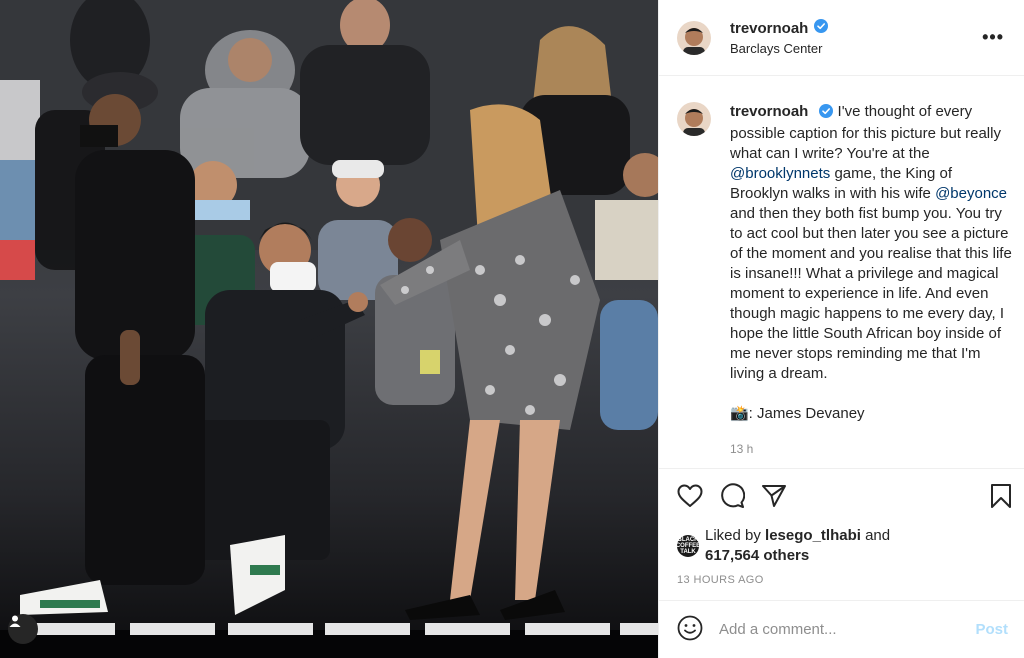 The height and width of the screenshot is (658, 1024). What do you see at coordinates (23, 629) in the screenshot?
I see `user-tag-button` at bounding box center [23, 629].